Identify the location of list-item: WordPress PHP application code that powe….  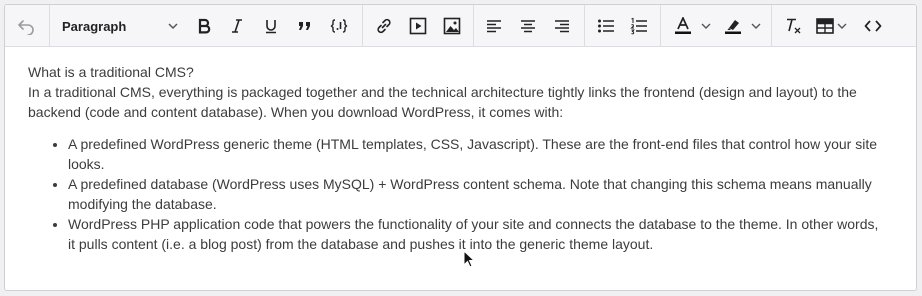
(477, 234).